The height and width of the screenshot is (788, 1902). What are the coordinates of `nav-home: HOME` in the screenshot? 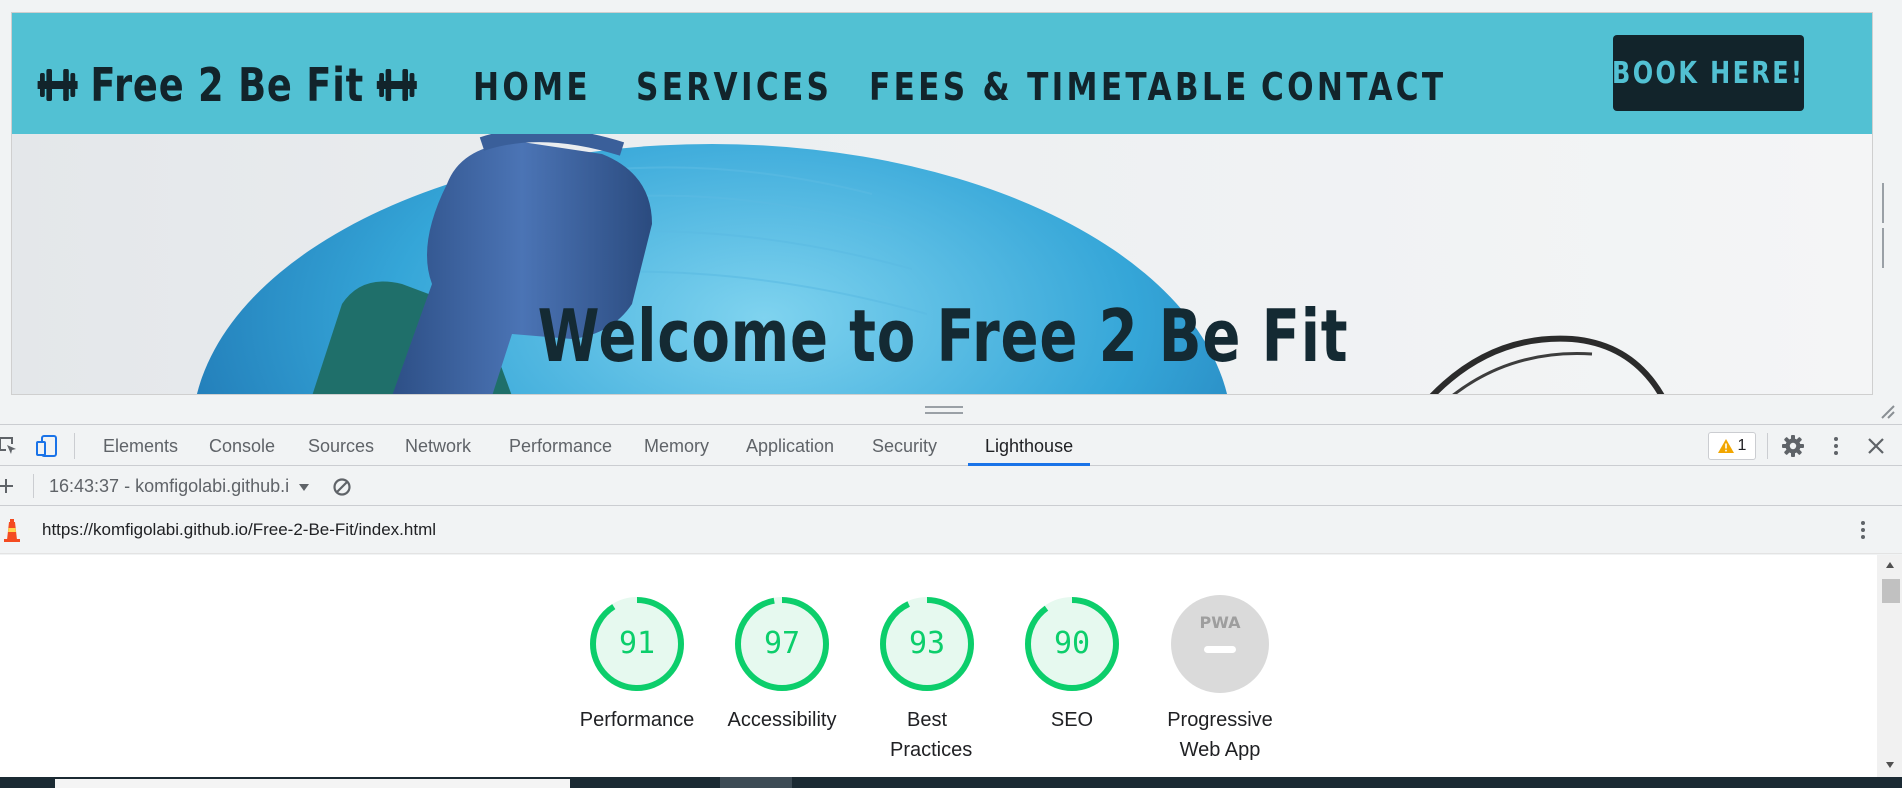 It's located at (532, 87).